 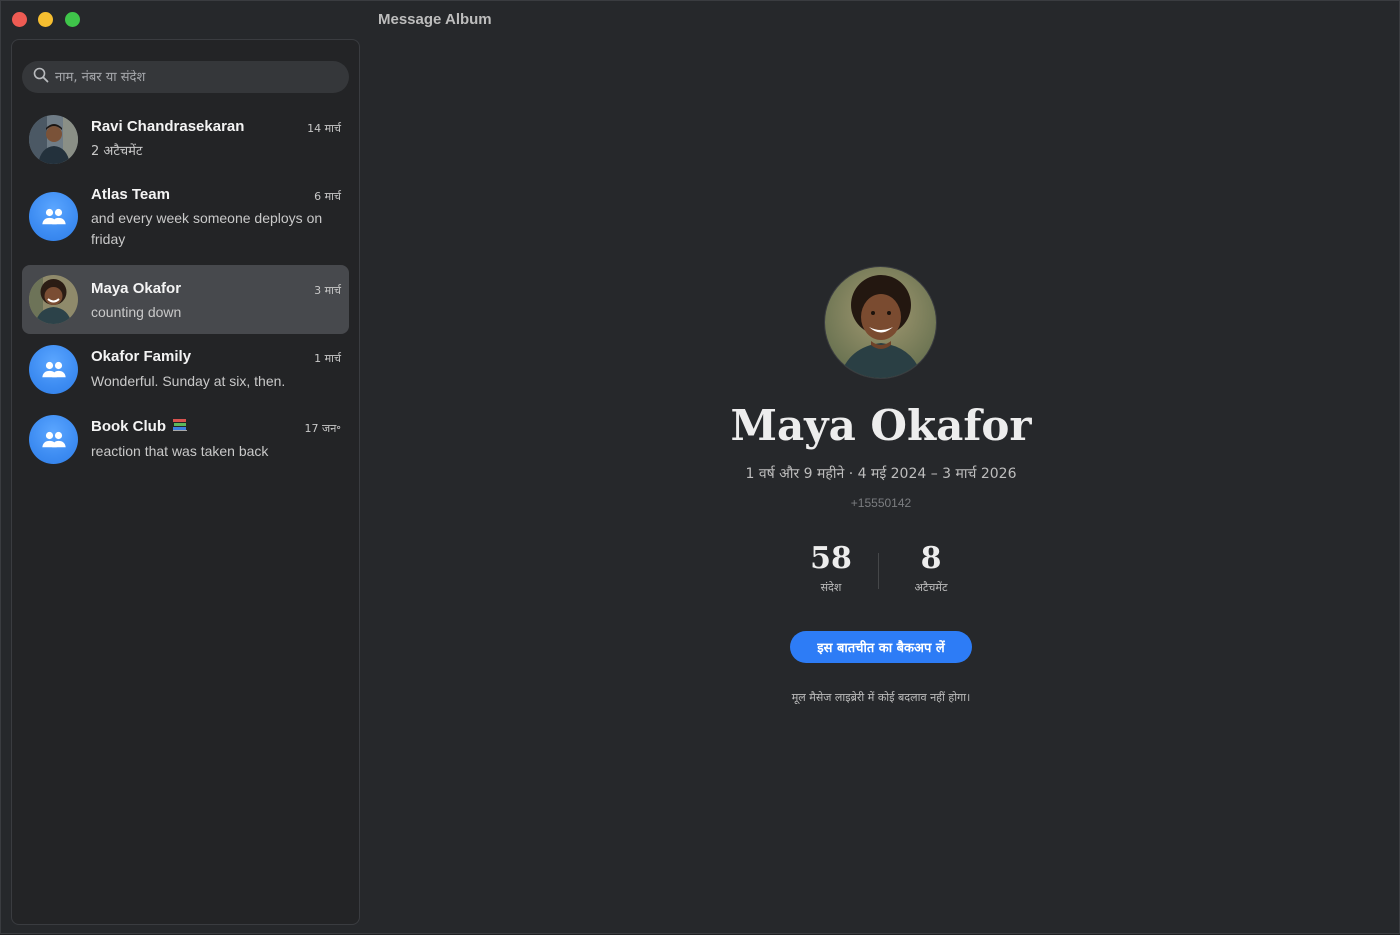 I want to click on backup-conversation-button: इस बातचीत का बैकअप लें, so click(x=881, y=647).